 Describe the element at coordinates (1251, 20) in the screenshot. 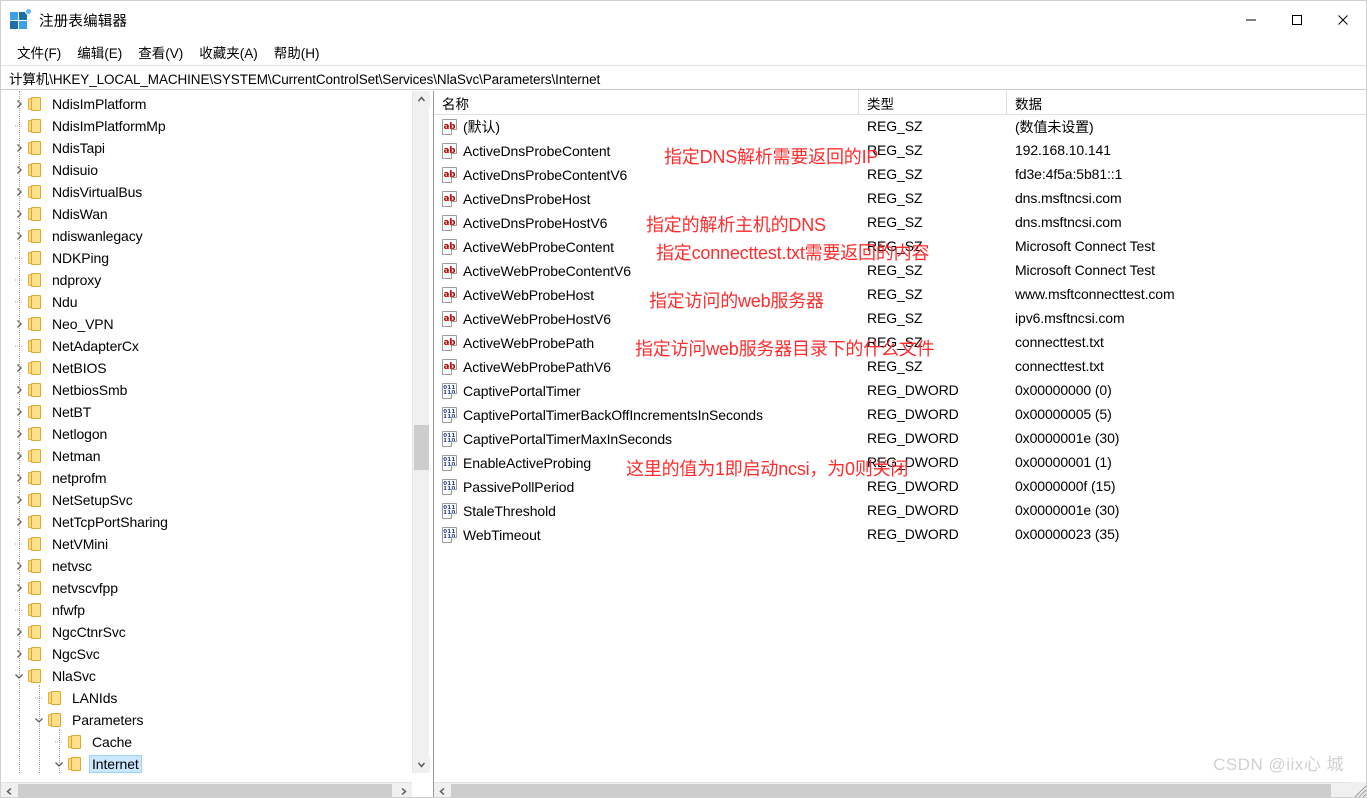

I see `minimize-button` at that location.